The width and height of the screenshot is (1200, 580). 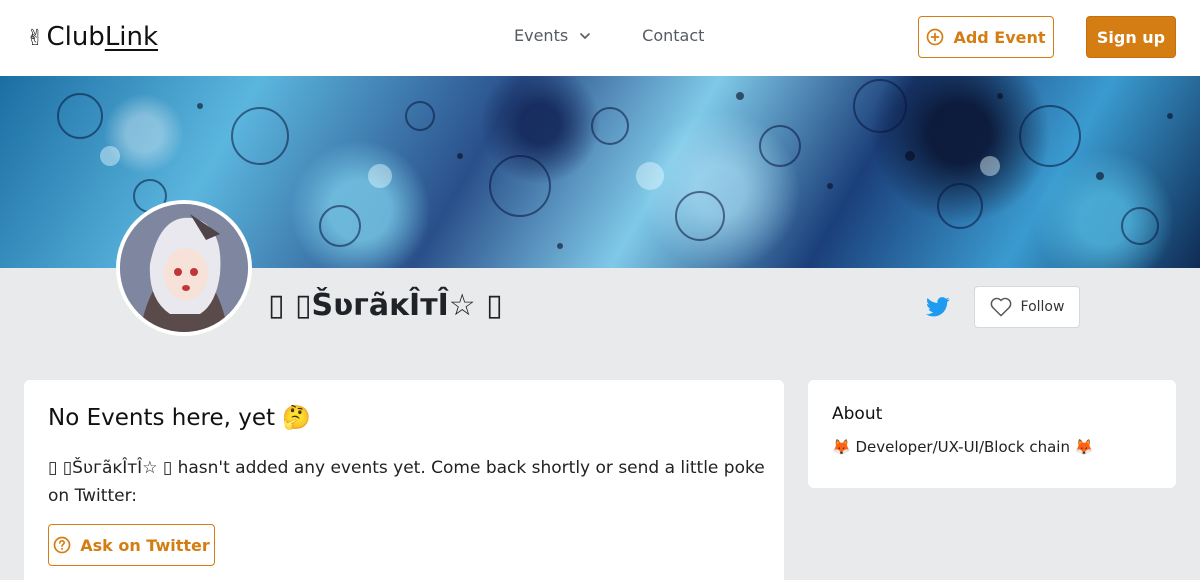 I want to click on profile-avatar, so click(x=184, y=268).